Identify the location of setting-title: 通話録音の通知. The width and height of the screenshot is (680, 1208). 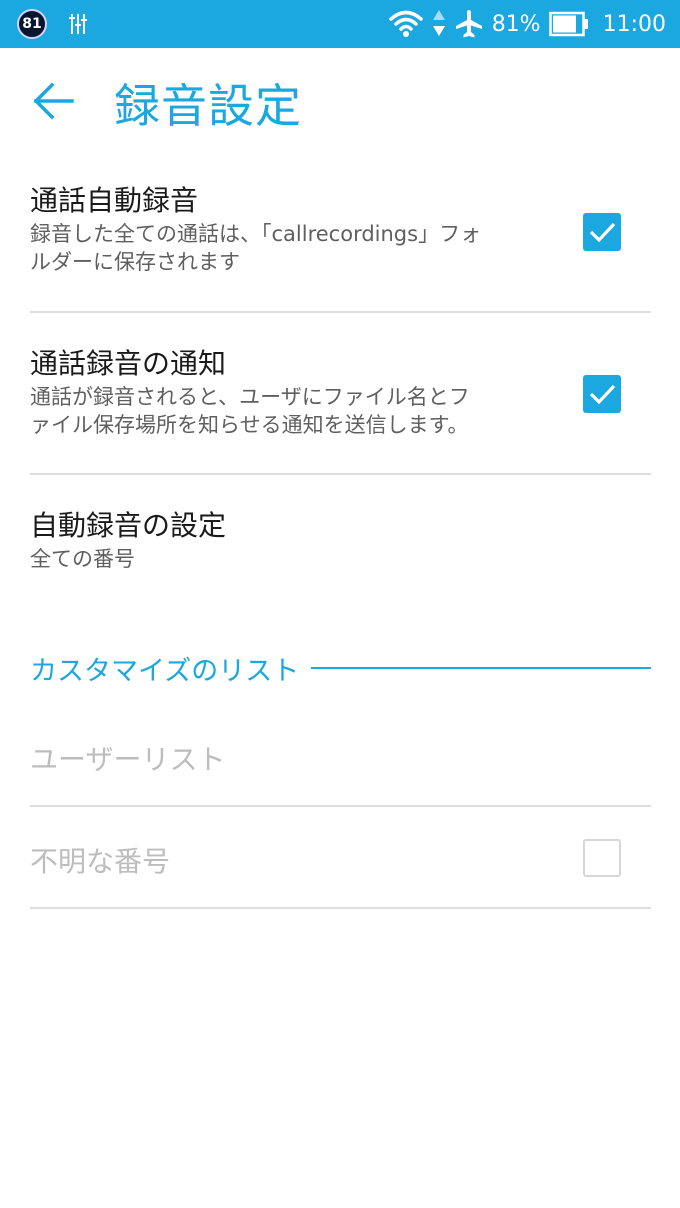
(128, 363).